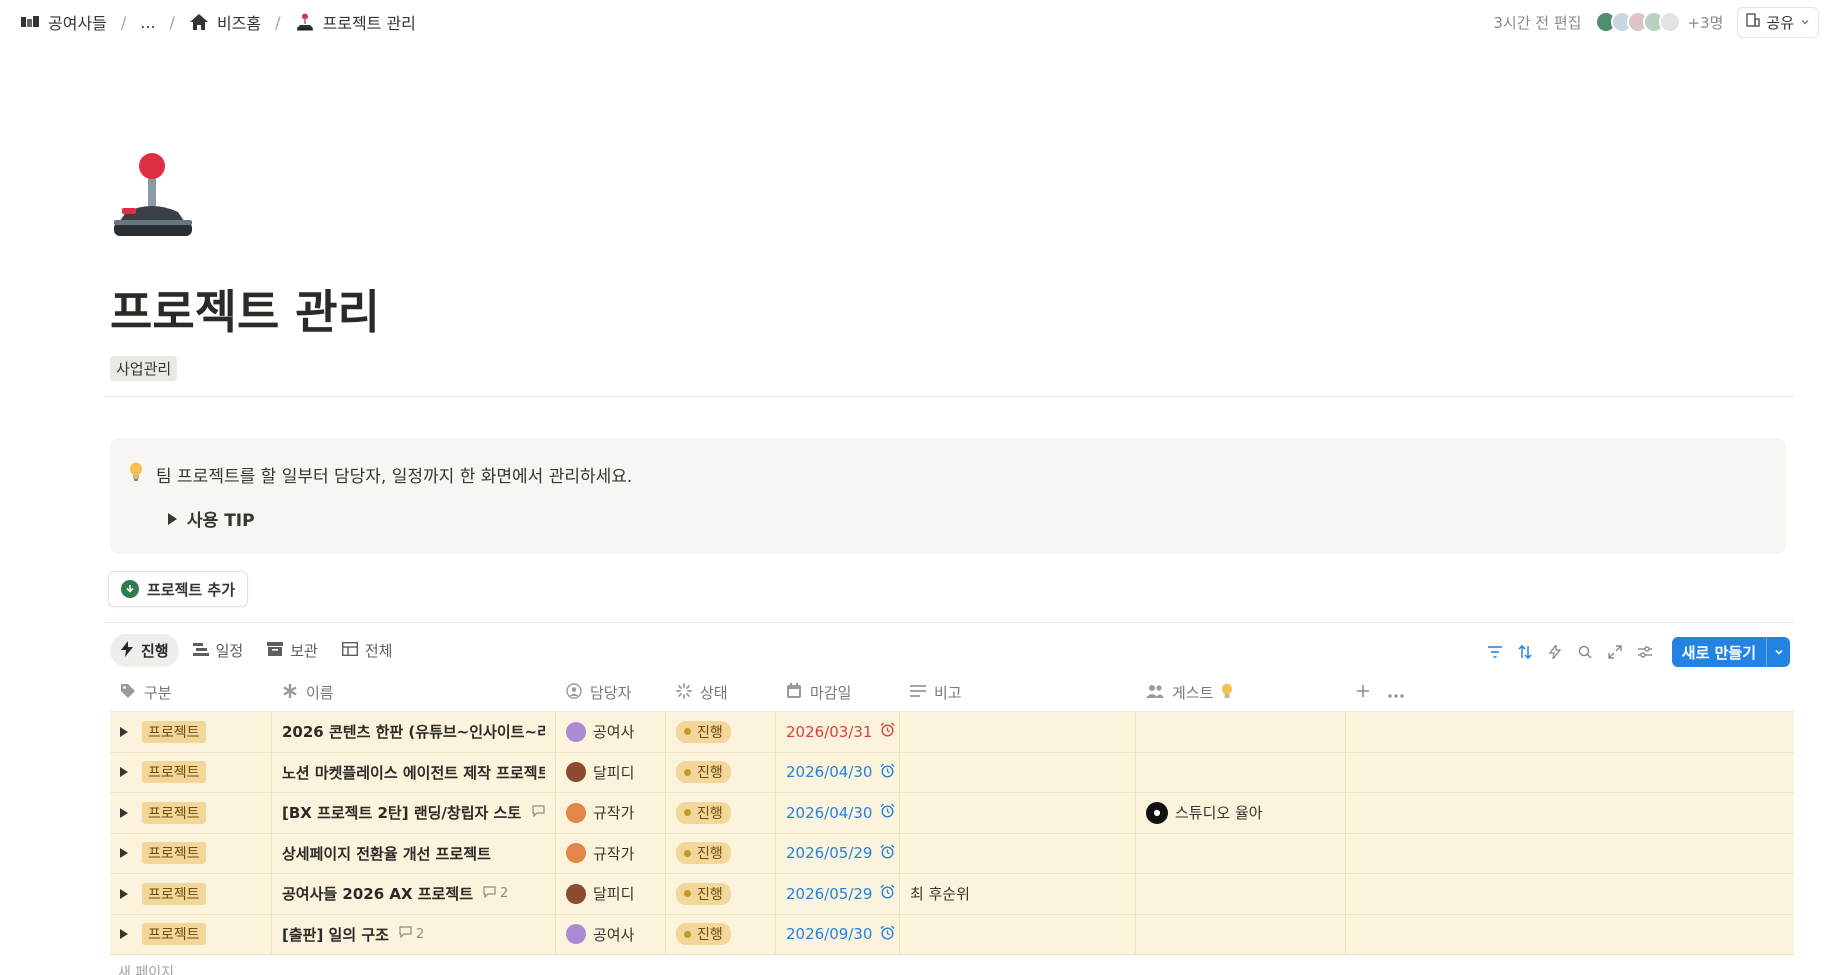 The width and height of the screenshot is (1835, 975). Describe the element at coordinates (191, 693) in the screenshot. I see `column-header-type: 구분` at that location.